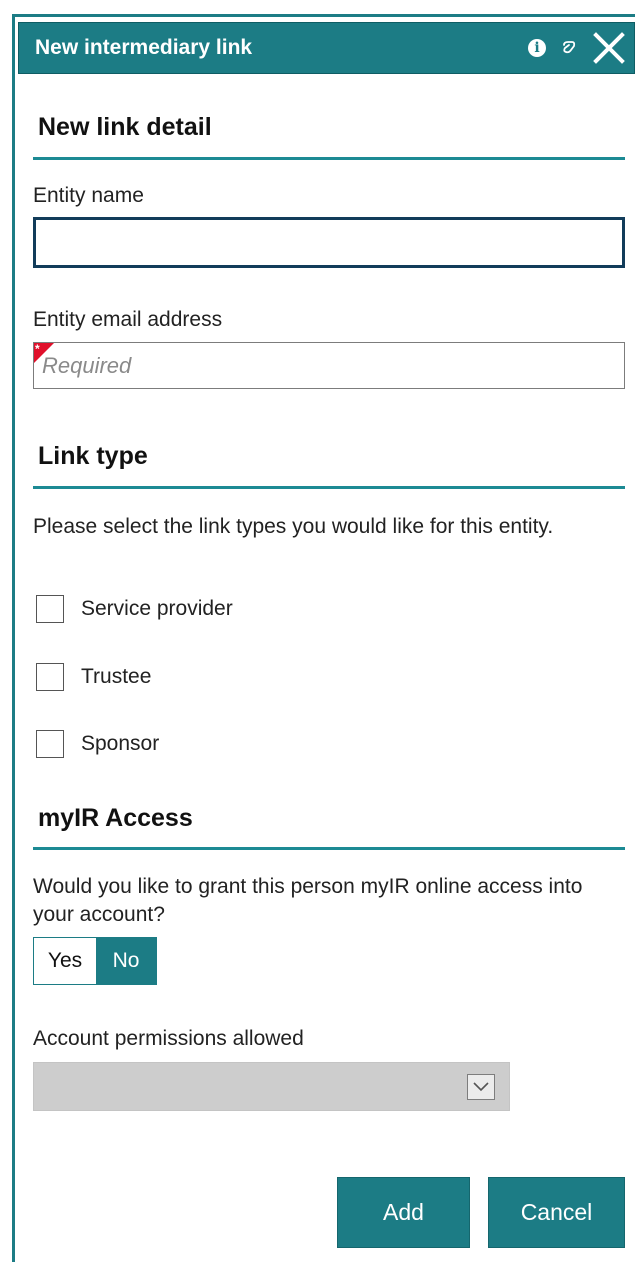 Image resolution: width=635 pixels, height=1262 pixels. What do you see at coordinates (144, 47) in the screenshot?
I see `dialog-title: New intermediary link` at bounding box center [144, 47].